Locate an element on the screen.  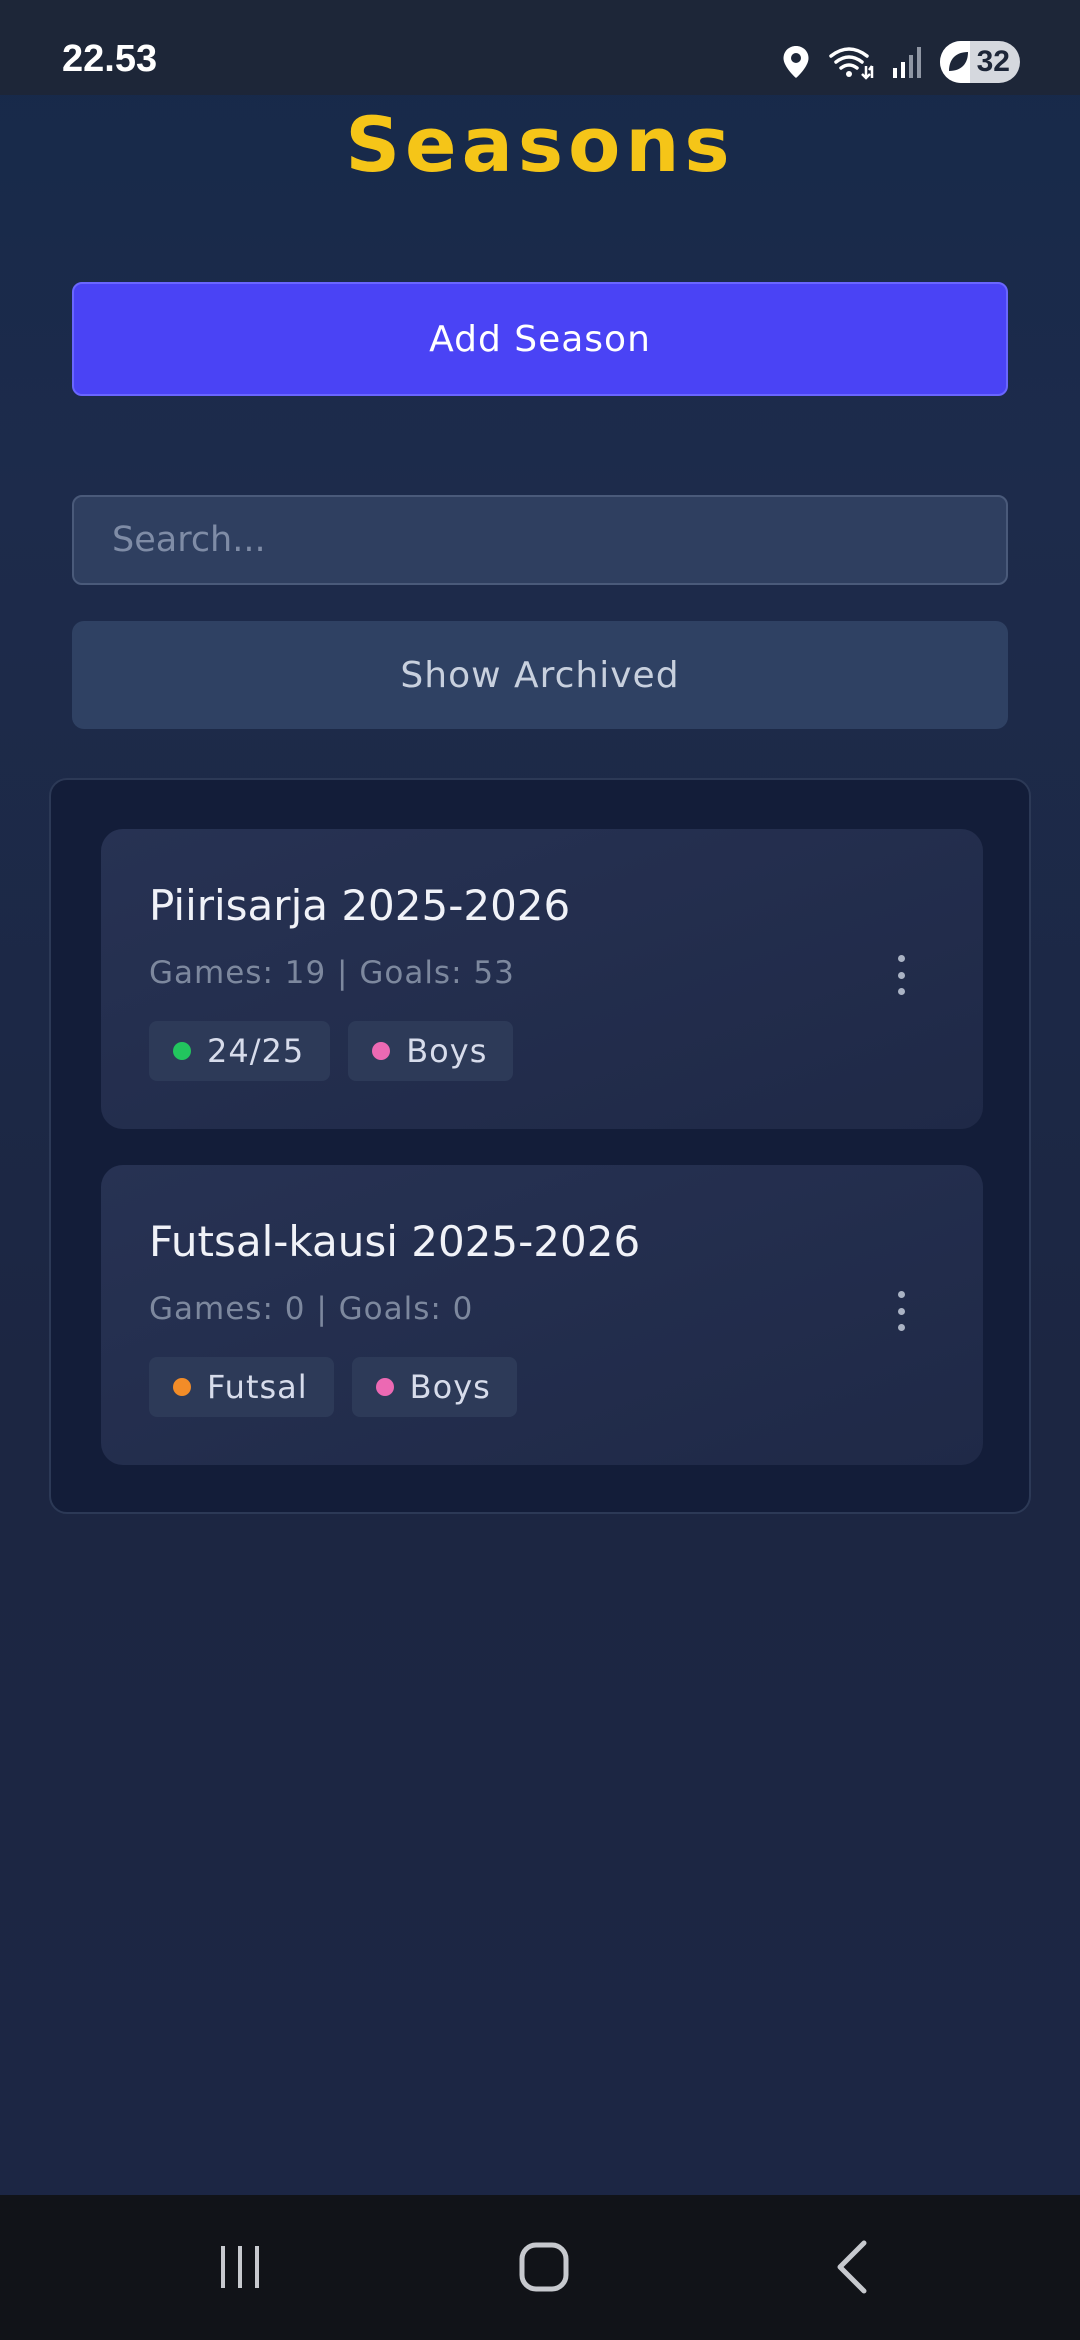
status-bar: 22.53 32 is located at coordinates (540, 47).